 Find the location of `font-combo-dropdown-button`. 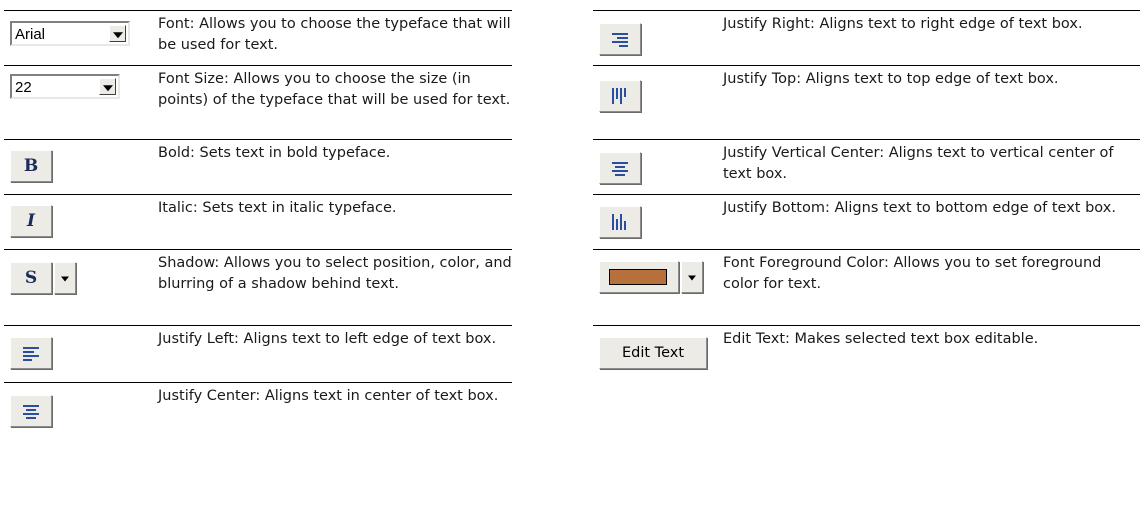

font-combo-dropdown-button is located at coordinates (117, 33).